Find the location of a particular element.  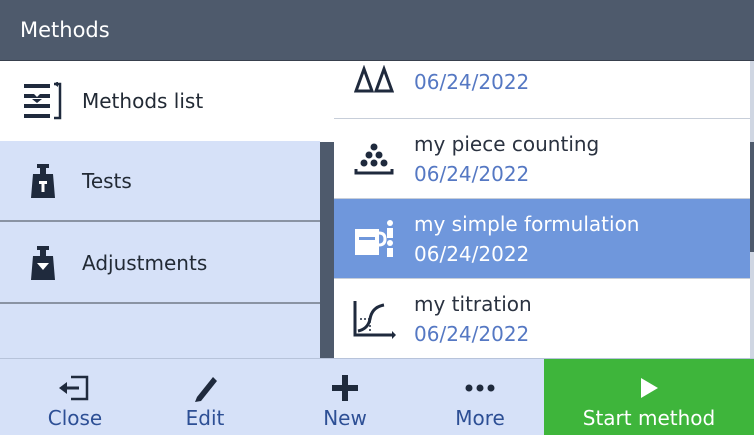

sidebar-item-tests: Tests is located at coordinates (160, 182).